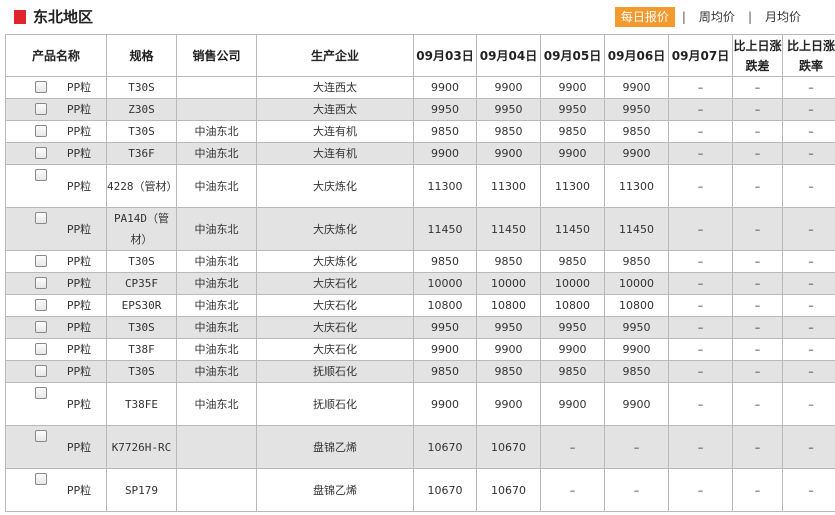  Describe the element at coordinates (572, 87) in the screenshot. I see `cell-price-0905: 9900` at that location.